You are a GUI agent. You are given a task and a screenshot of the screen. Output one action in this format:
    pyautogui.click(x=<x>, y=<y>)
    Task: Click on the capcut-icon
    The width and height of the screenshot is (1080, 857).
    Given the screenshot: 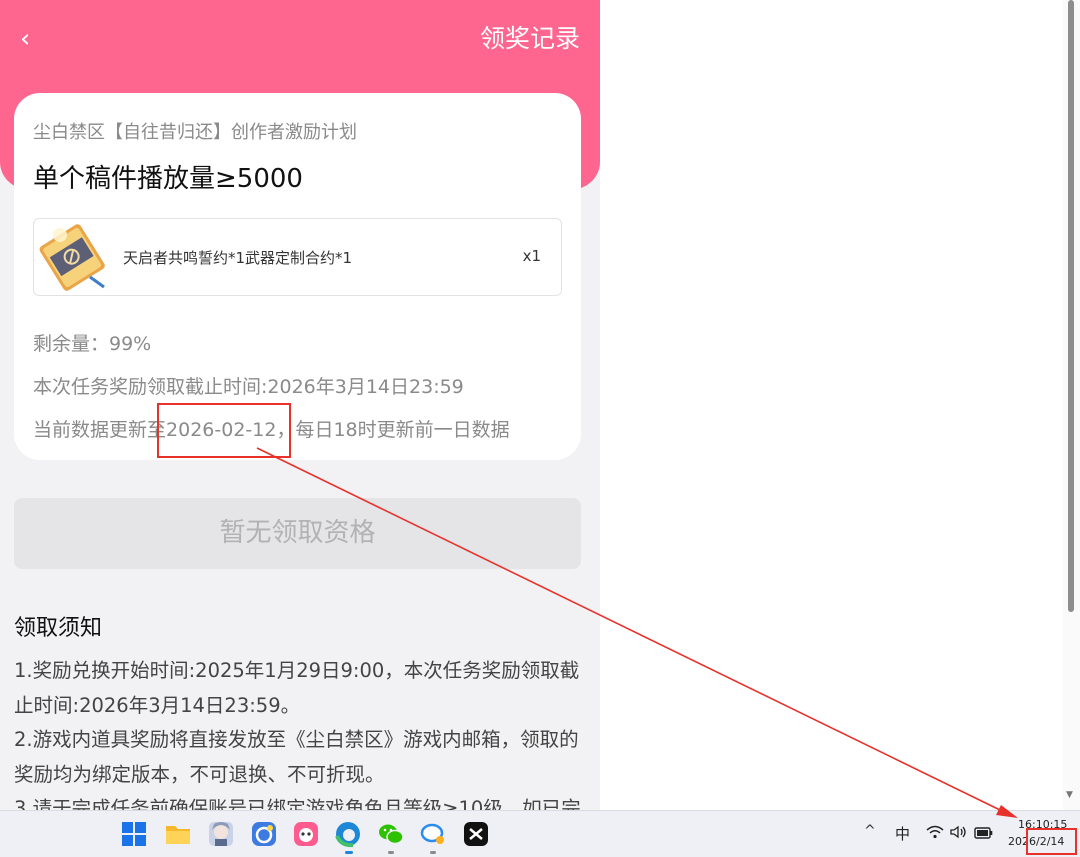 What is the action you would take?
    pyautogui.click(x=476, y=834)
    